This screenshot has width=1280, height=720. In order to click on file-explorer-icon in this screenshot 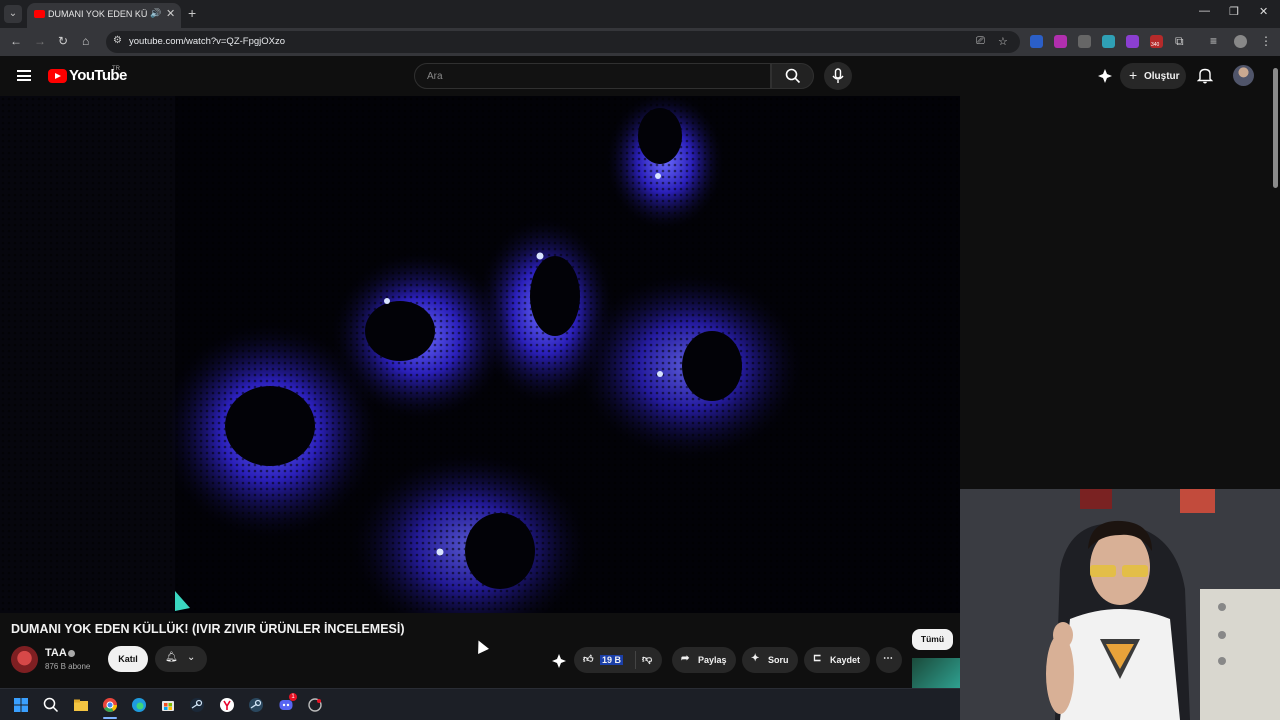, I will do `click(81, 705)`.